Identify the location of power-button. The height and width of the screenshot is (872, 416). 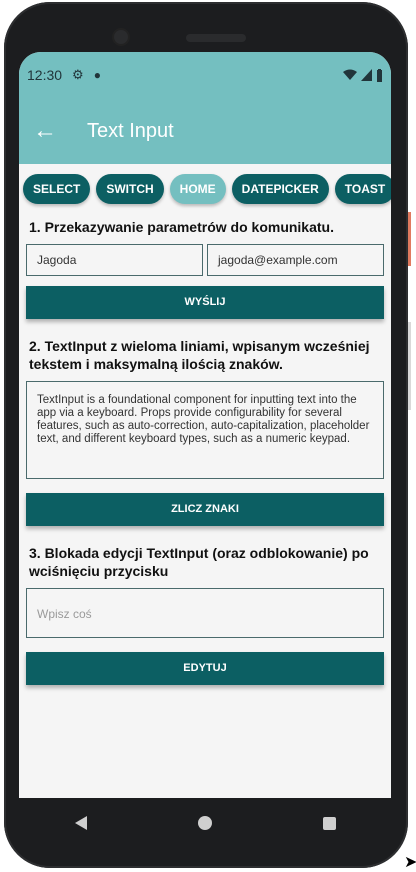
(409, 366).